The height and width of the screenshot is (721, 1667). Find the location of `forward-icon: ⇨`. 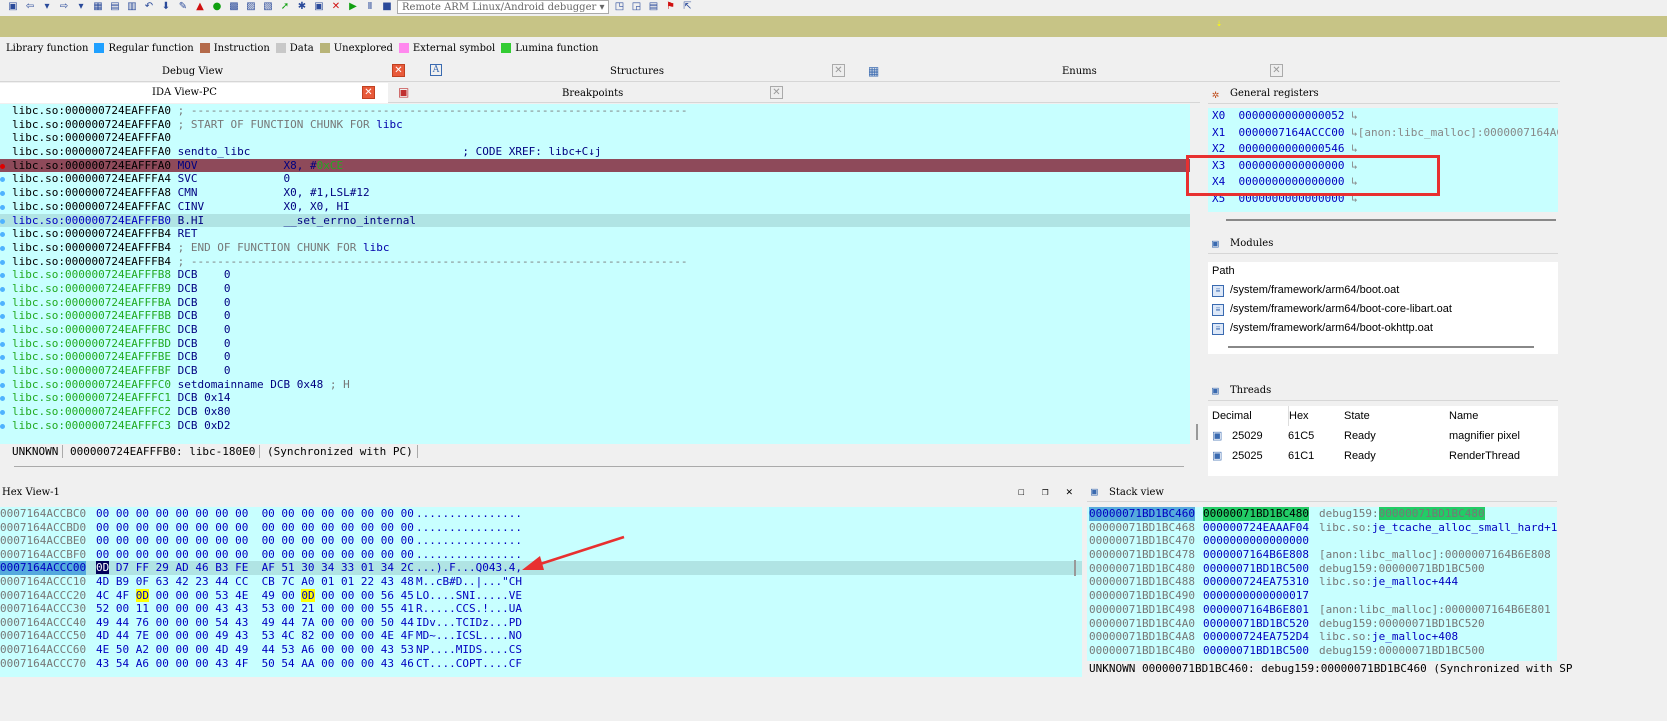

forward-icon: ⇨ is located at coordinates (64, 7).